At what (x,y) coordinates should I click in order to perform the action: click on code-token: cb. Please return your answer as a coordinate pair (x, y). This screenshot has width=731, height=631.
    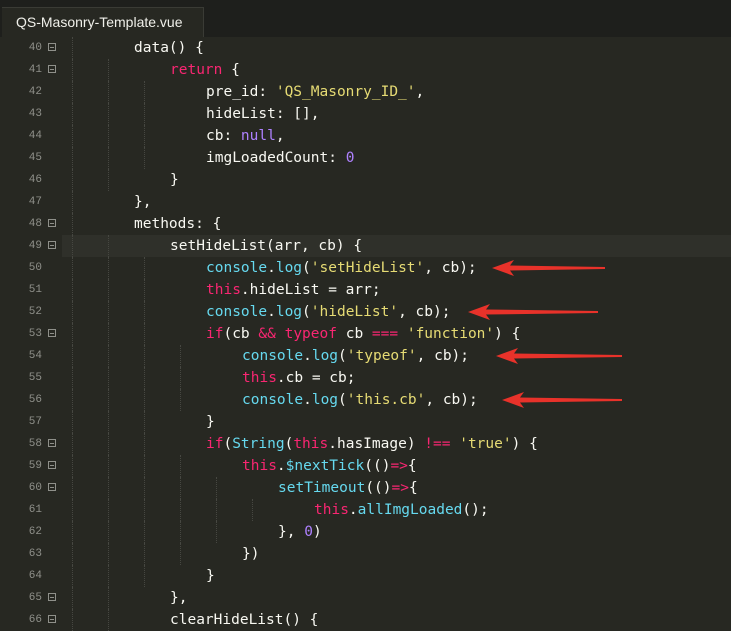
    Looking at the image, I should click on (354, 334).